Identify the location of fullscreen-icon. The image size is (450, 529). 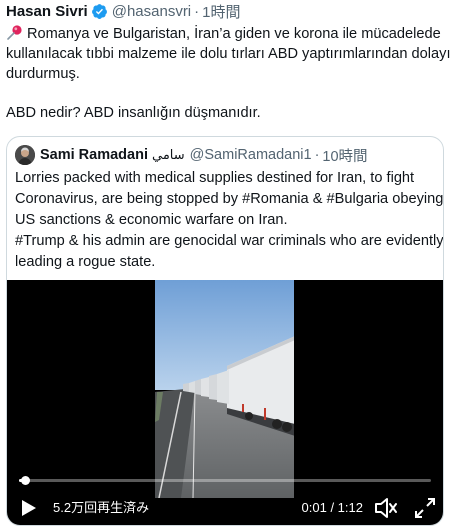
(425, 508).